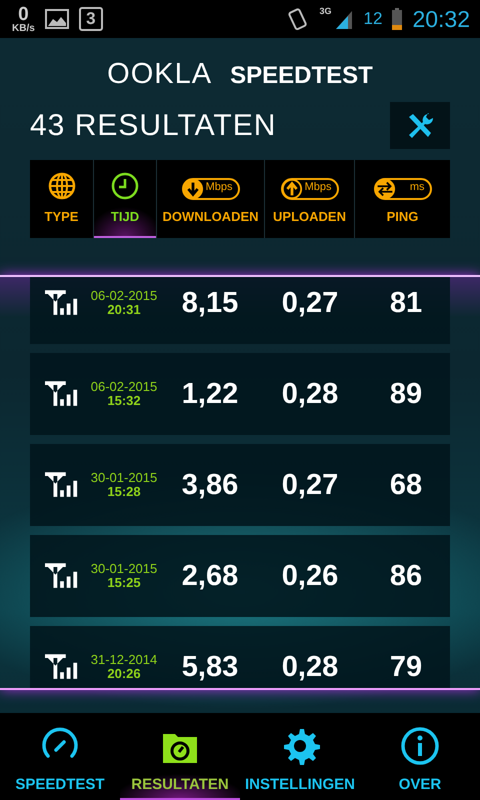 The width and height of the screenshot is (480, 800). I want to click on clock-time: 20:32, so click(441, 19).